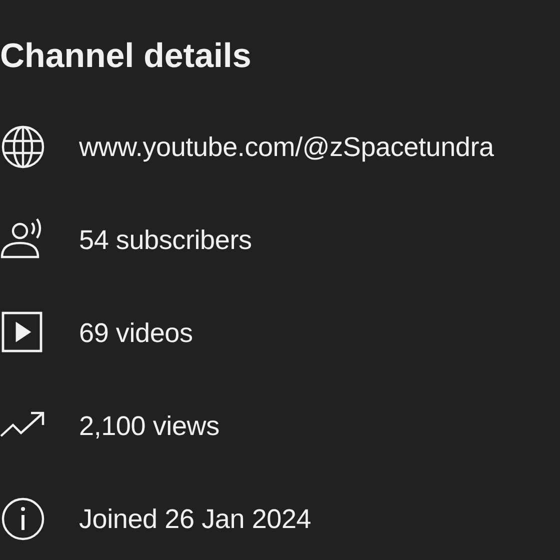 The height and width of the screenshot is (560, 560). What do you see at coordinates (286, 147) in the screenshot?
I see `channel-link: www.youtube.com/@zSpacetundra` at bounding box center [286, 147].